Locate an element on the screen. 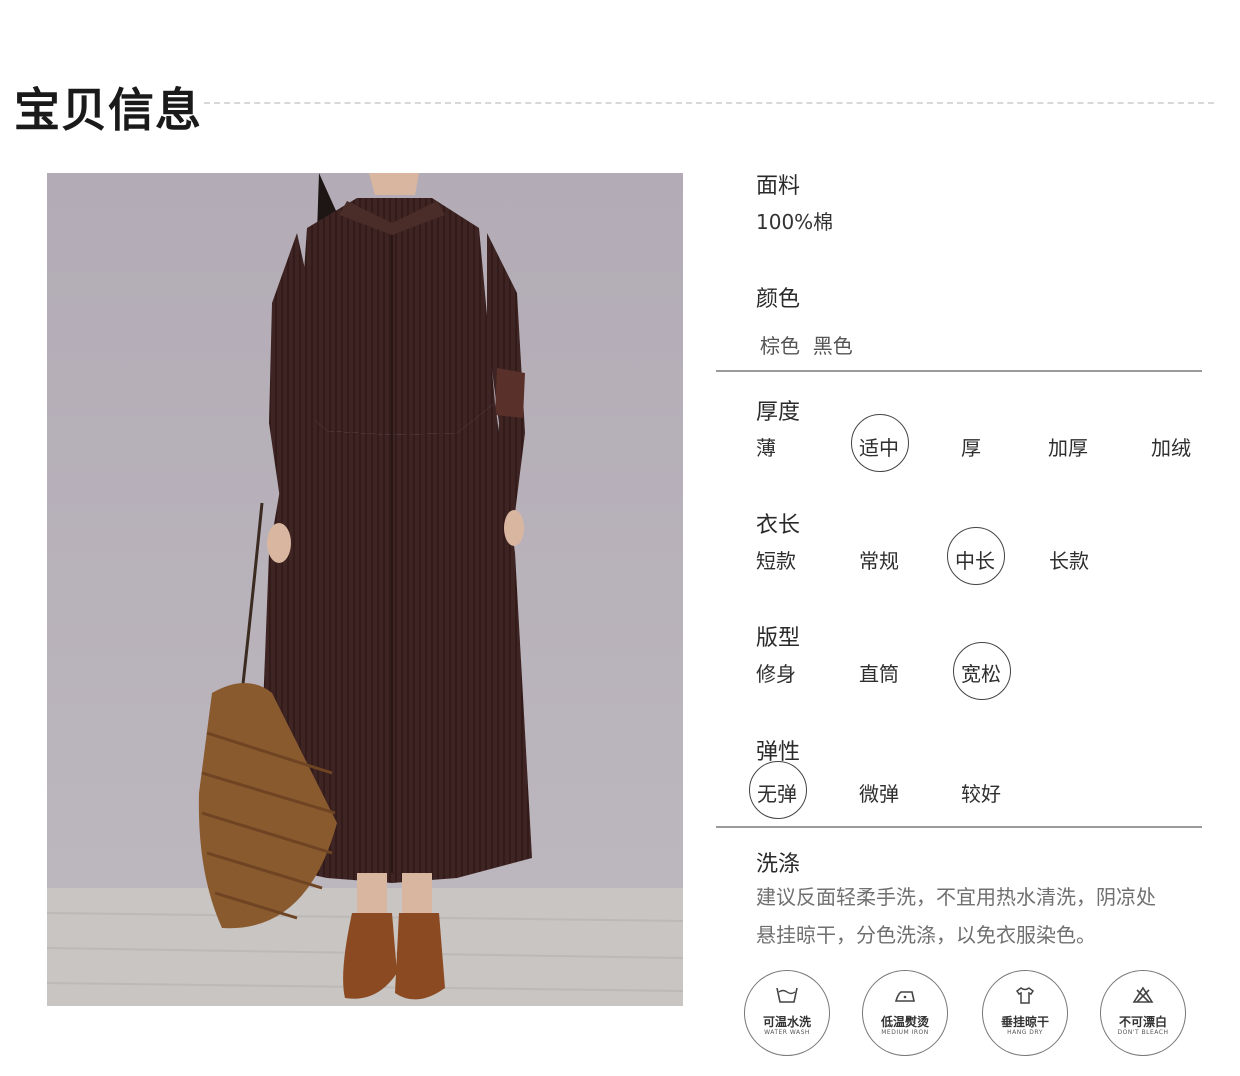  care-cn-label: 低温熨烫 is located at coordinates (904, 1022).